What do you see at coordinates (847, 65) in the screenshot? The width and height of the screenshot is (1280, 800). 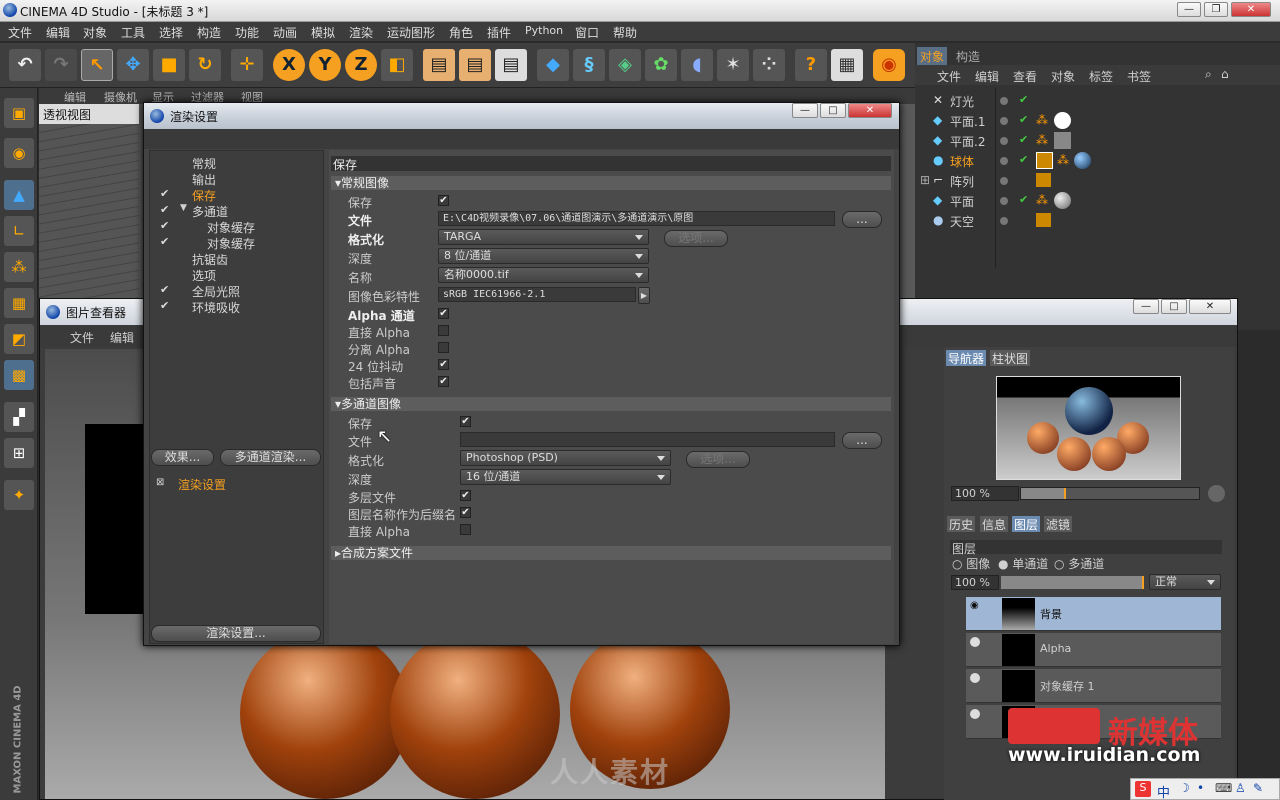 I see `calculator-icon: ▦` at bounding box center [847, 65].